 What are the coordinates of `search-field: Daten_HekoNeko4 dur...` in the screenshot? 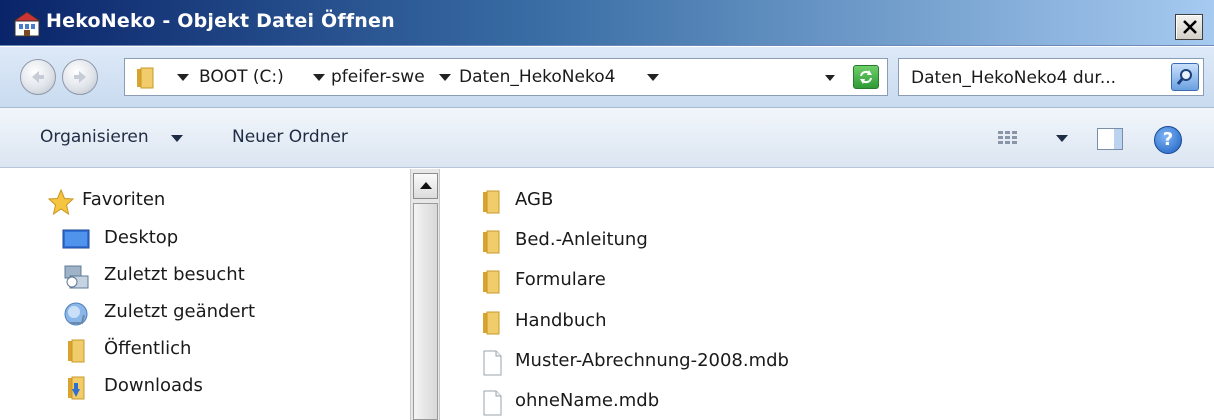 It's located at (1051, 77).